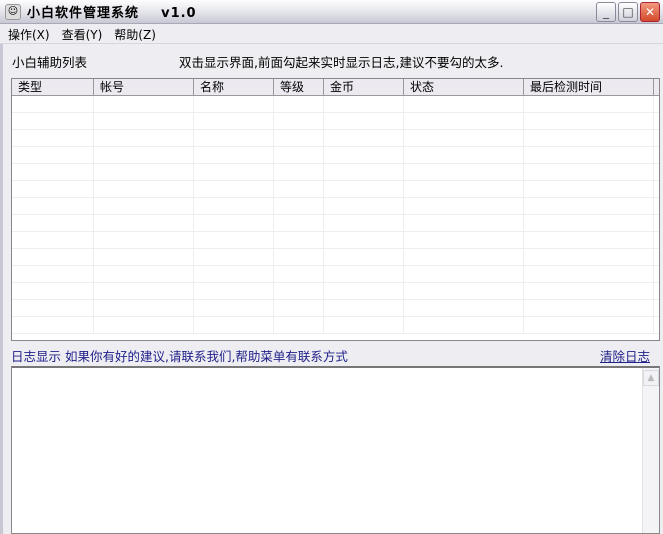 The height and width of the screenshot is (534, 663). I want to click on menu-bar: 操作(X) 查看(Y) 帮助(Z), so click(331, 34).